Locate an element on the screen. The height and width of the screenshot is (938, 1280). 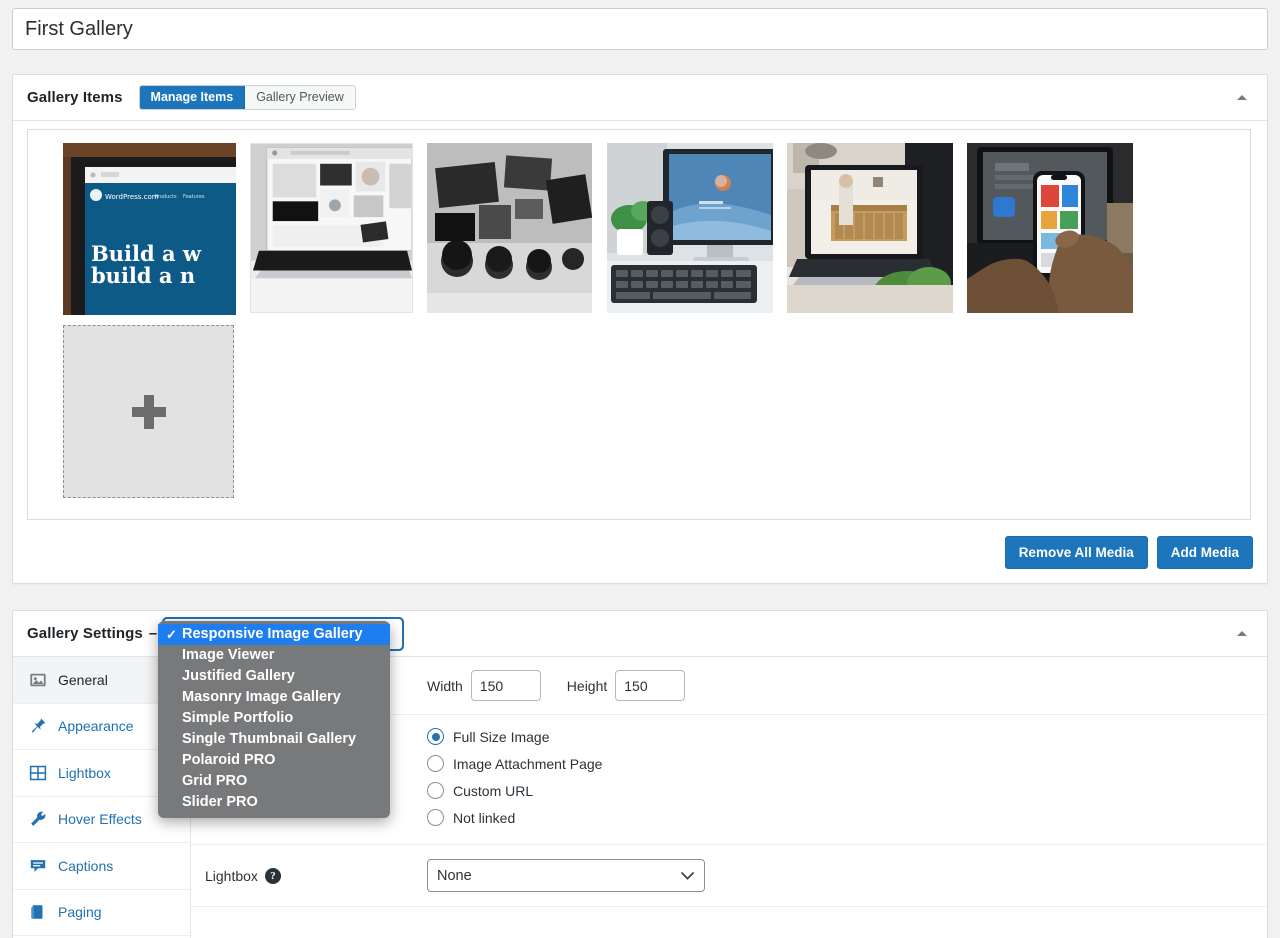
svg-text: build a n is located at coordinates (143, 275).